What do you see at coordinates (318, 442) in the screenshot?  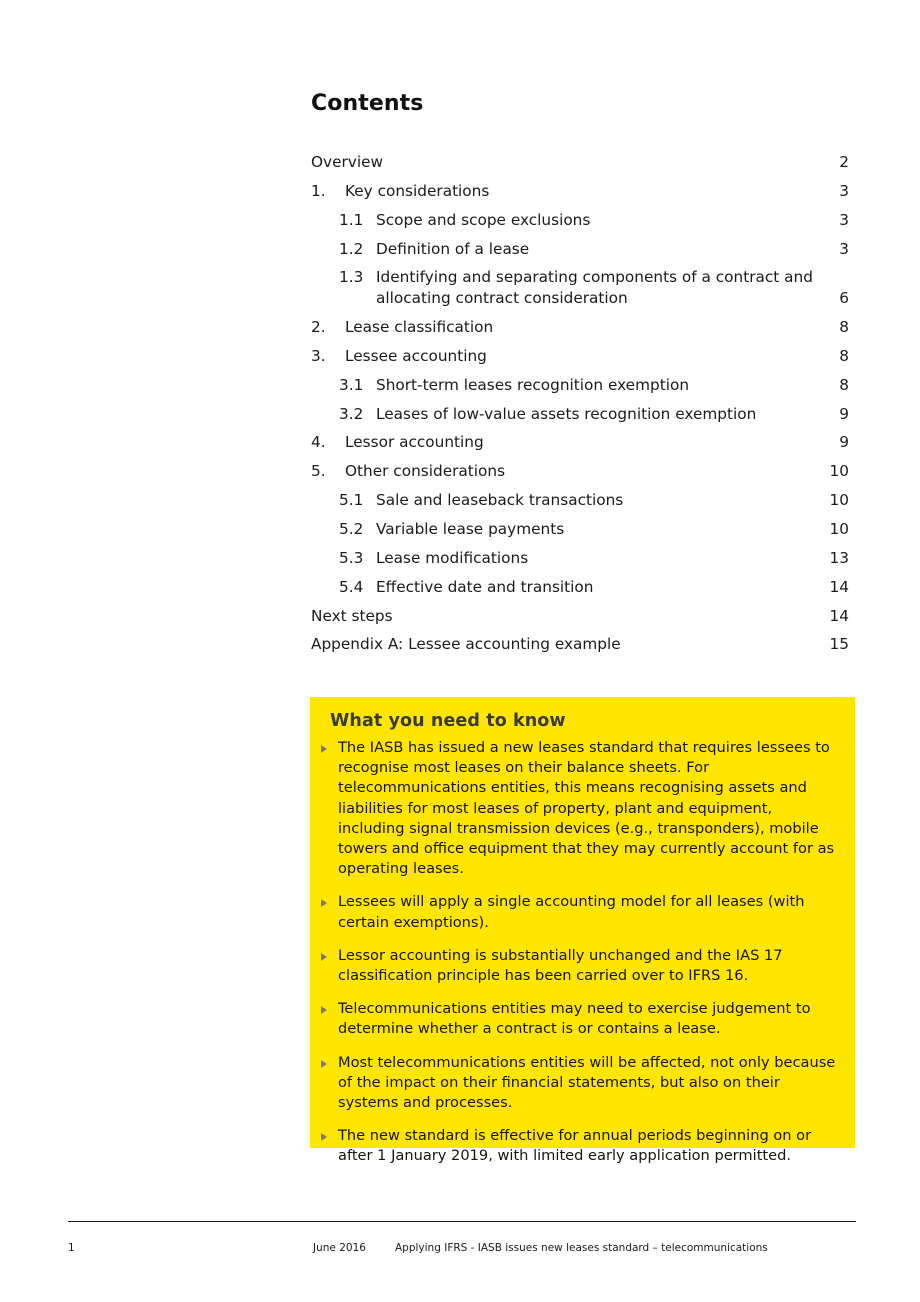 I see `toc-entry-number: 4.` at bounding box center [318, 442].